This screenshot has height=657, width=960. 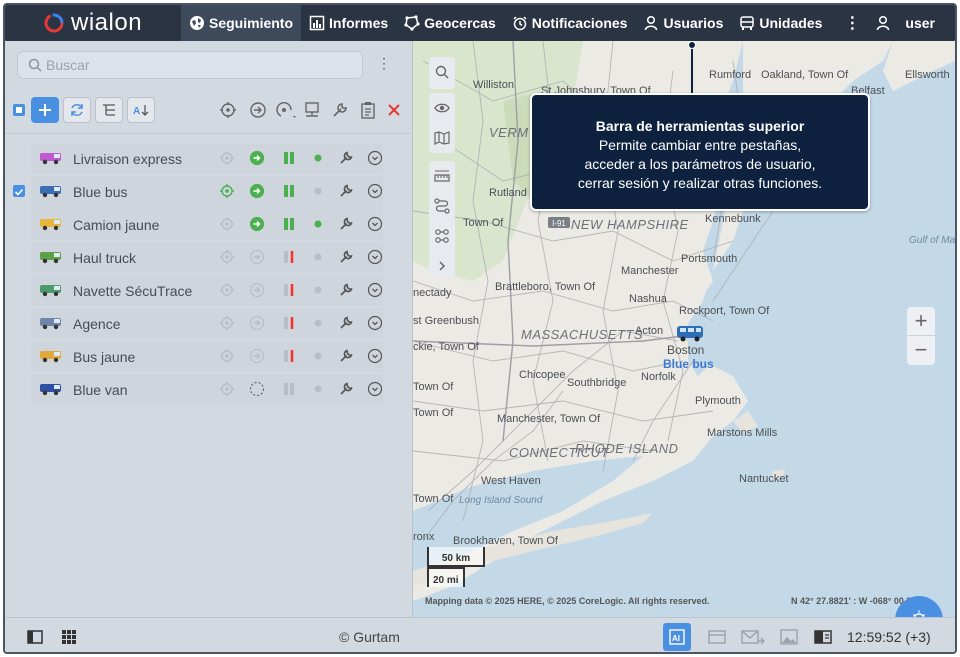 What do you see at coordinates (717, 637) in the screenshot?
I see `messages-icon` at bounding box center [717, 637].